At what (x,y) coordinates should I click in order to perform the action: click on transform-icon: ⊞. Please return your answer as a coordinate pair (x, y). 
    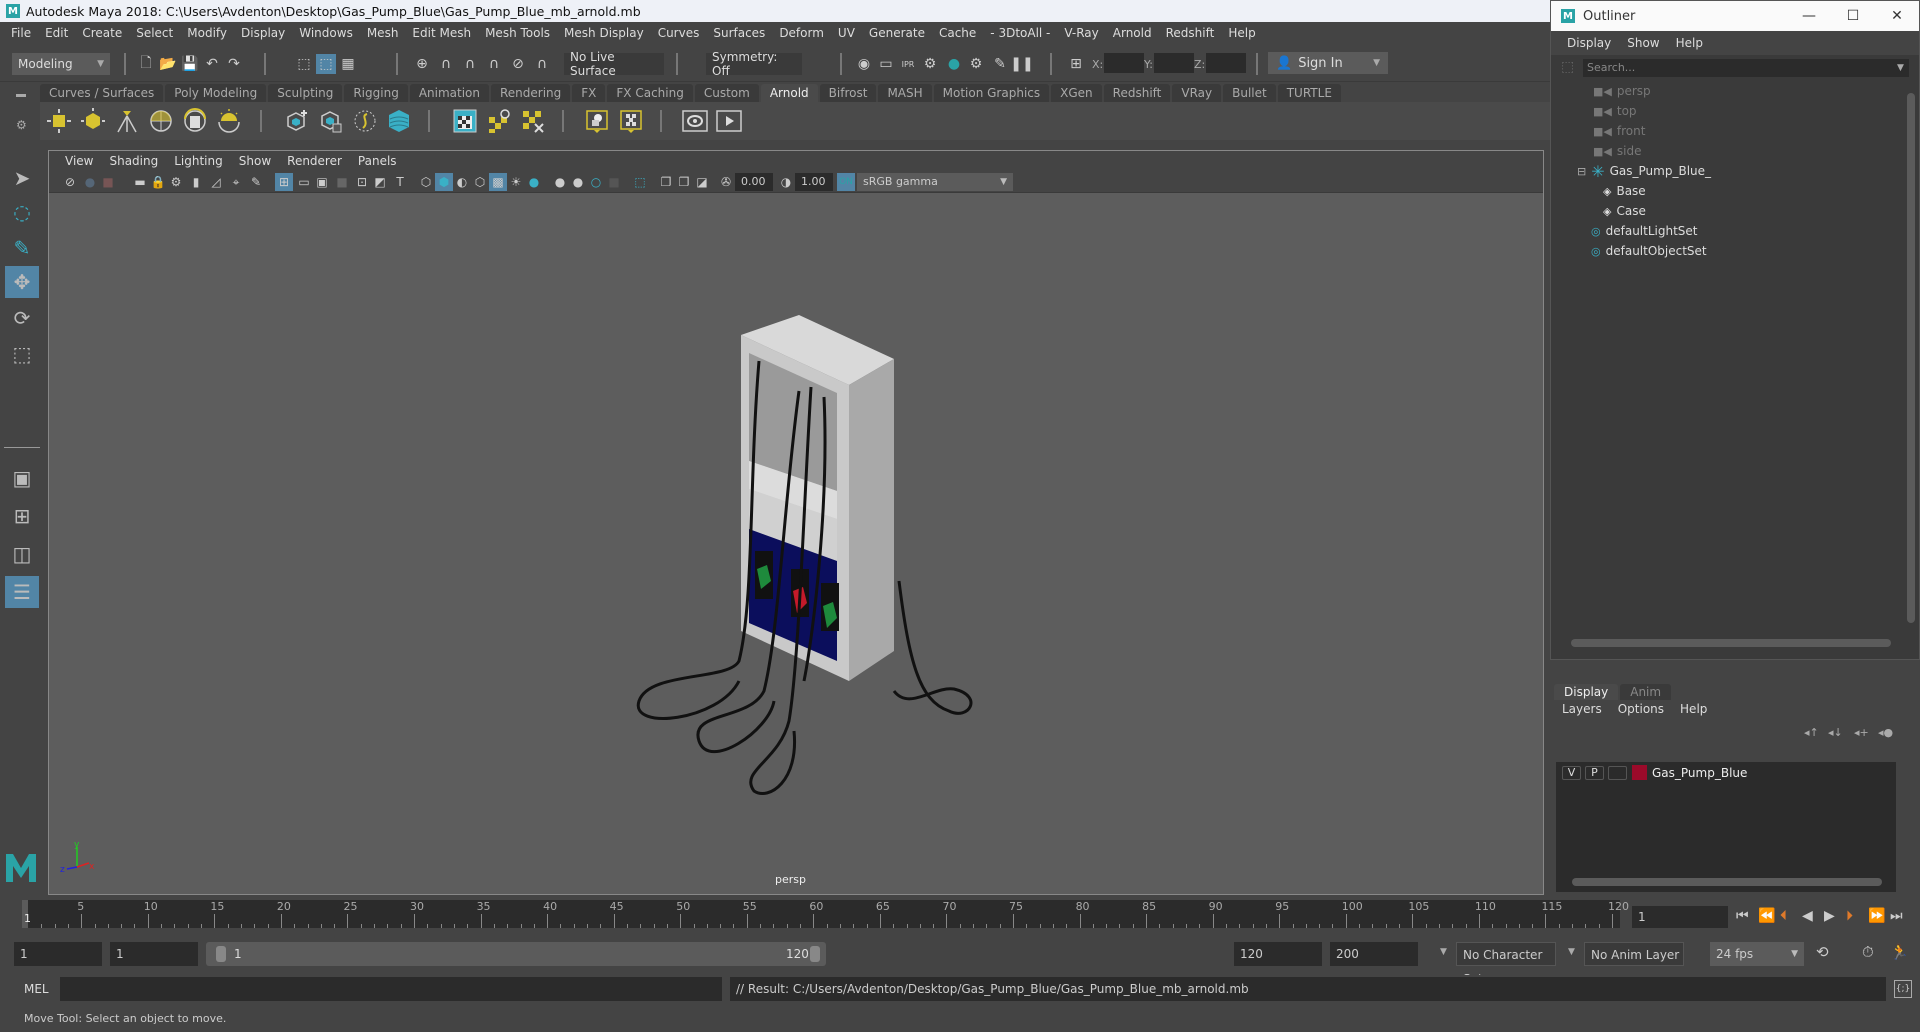
    Looking at the image, I should click on (1076, 64).